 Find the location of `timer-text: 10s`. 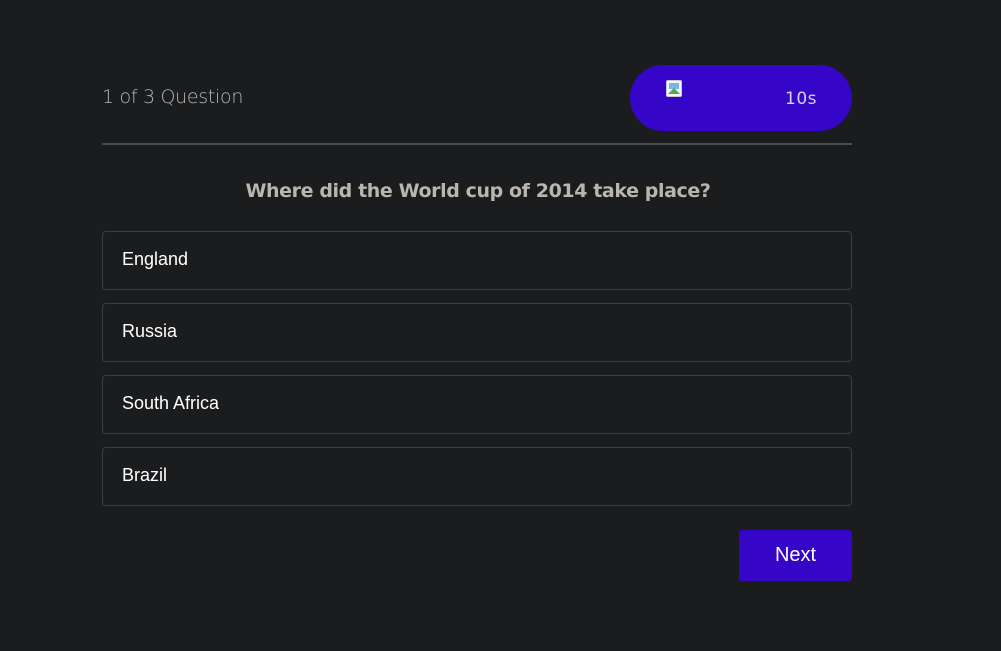

timer-text: 10s is located at coordinates (801, 99).